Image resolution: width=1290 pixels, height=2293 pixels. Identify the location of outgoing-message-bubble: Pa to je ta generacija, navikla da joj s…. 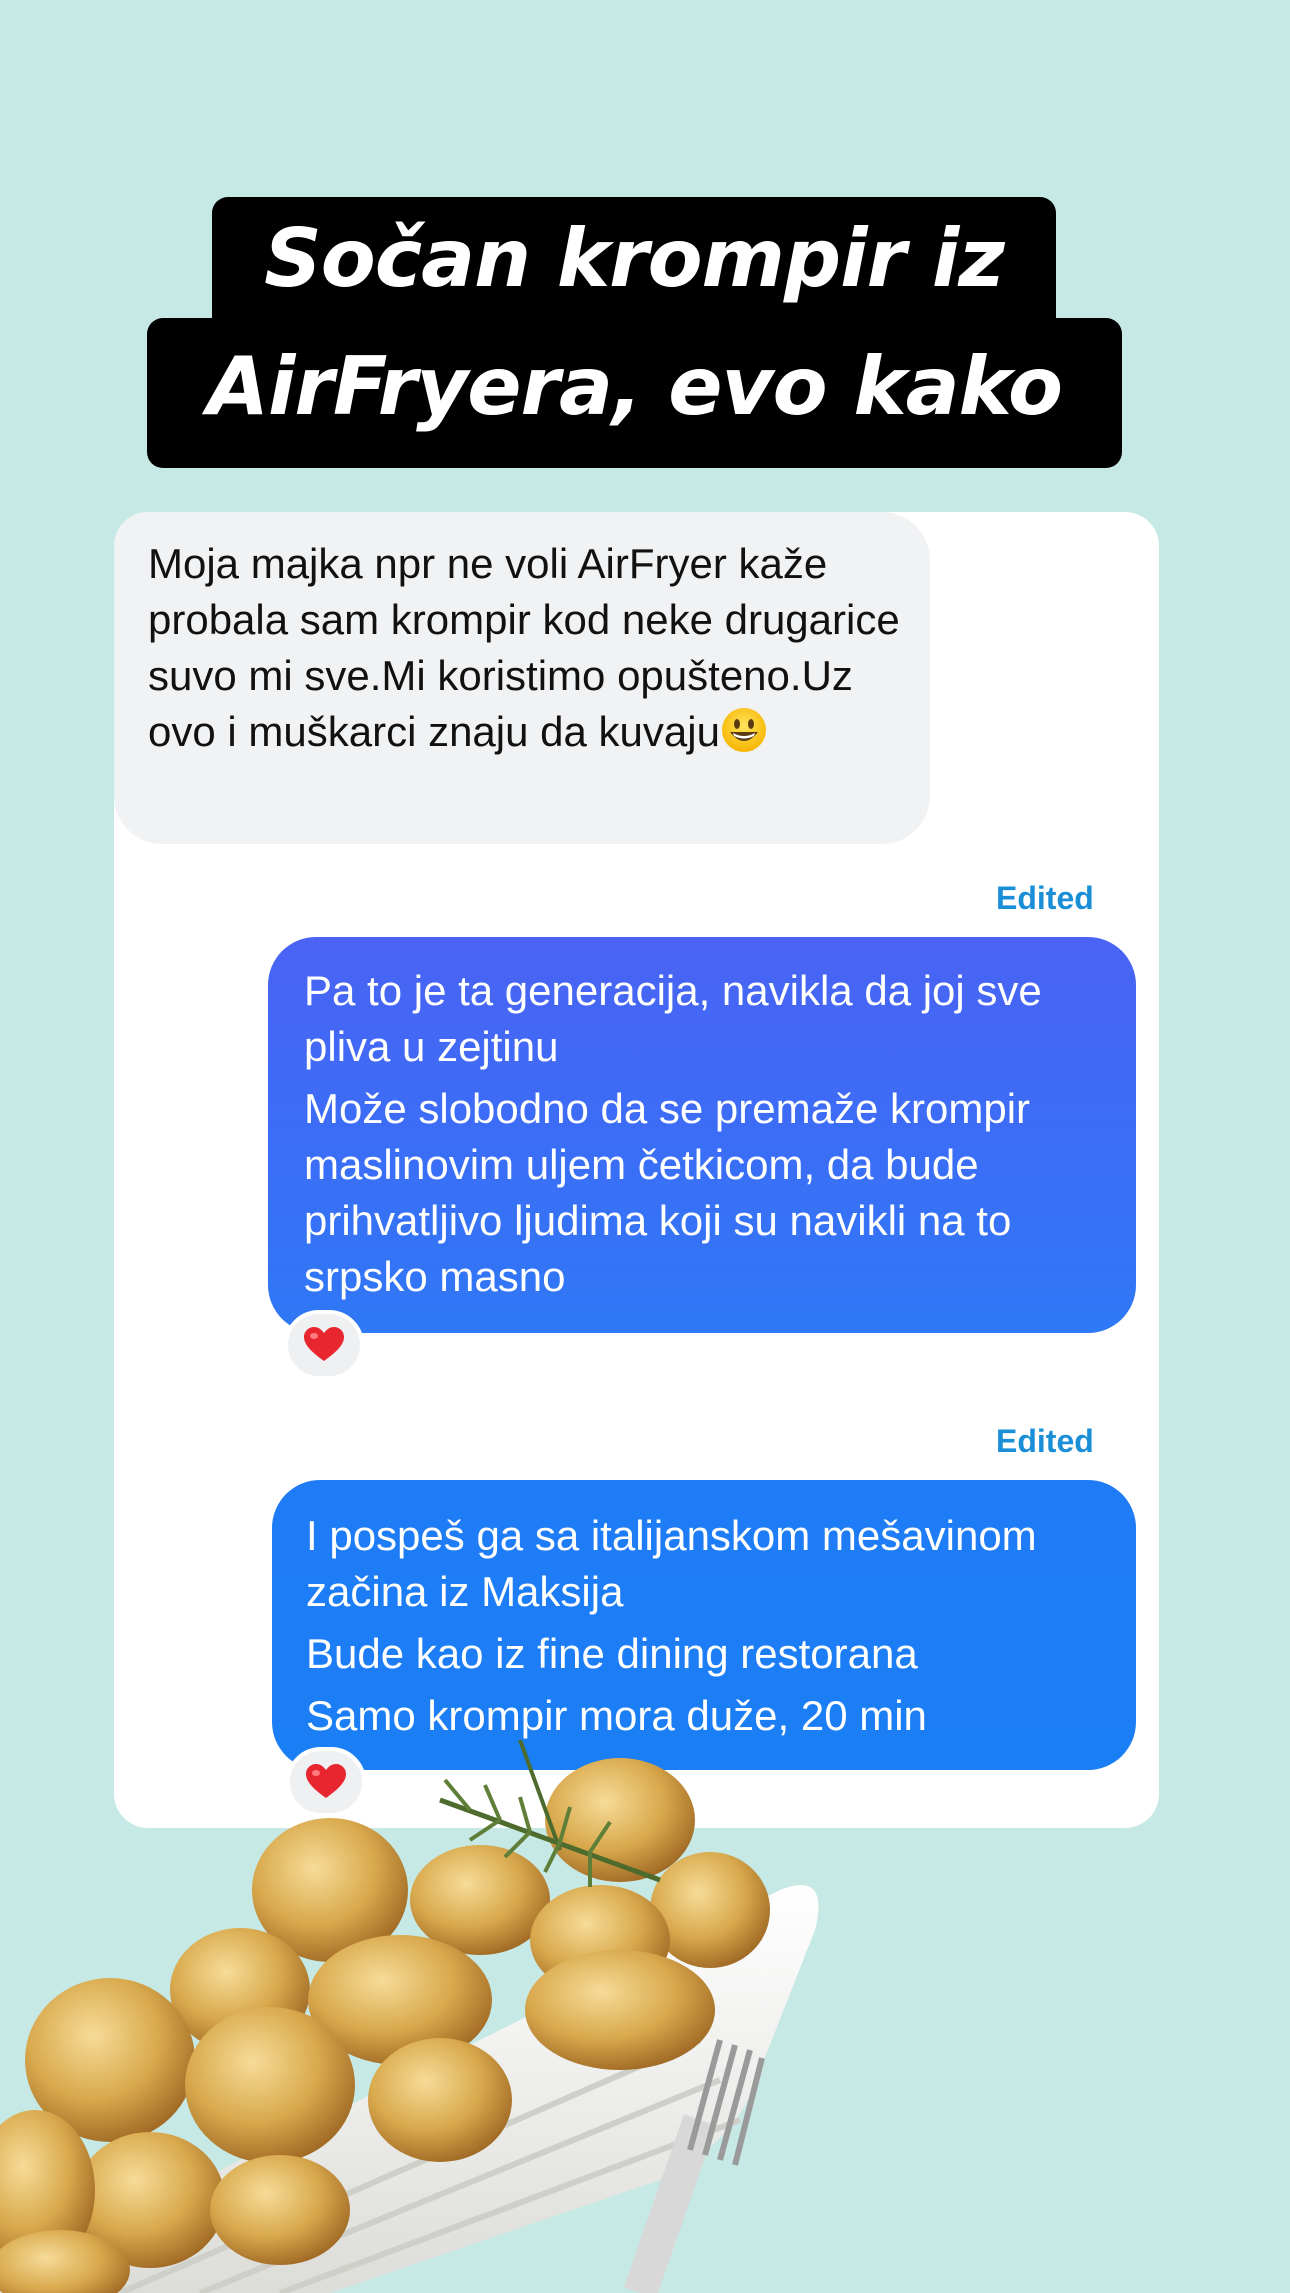
(702, 1135).